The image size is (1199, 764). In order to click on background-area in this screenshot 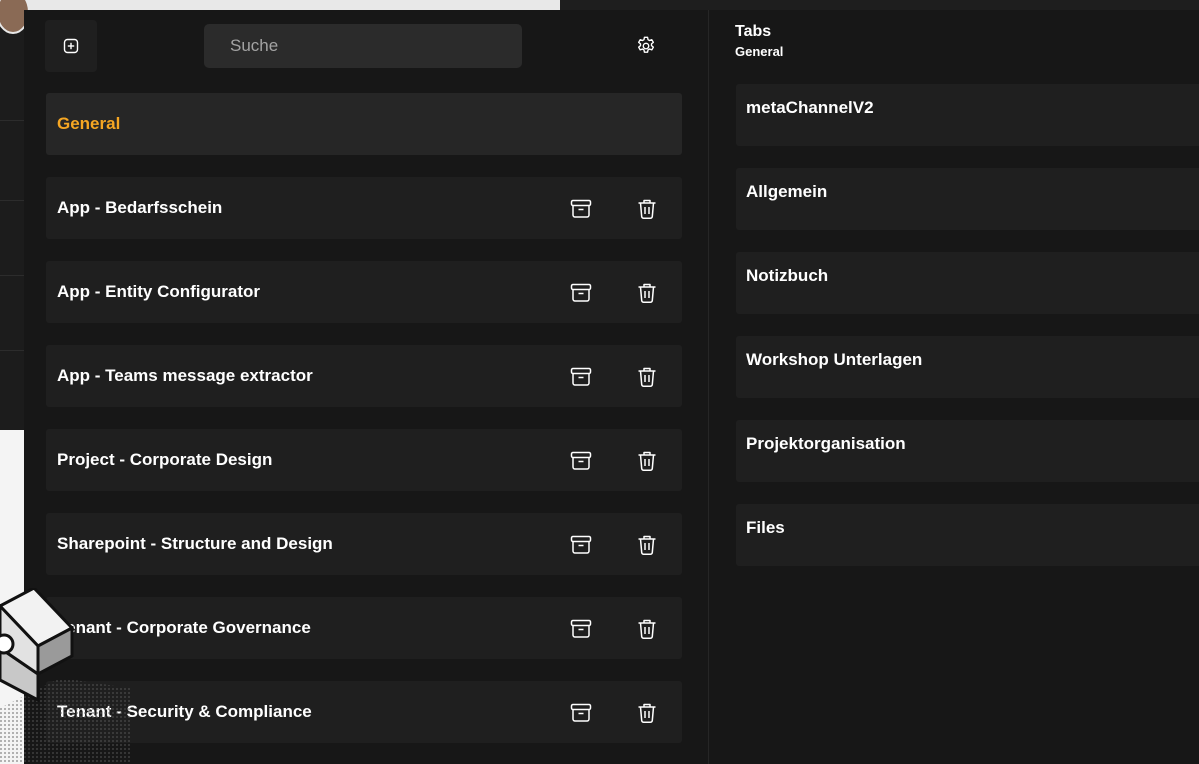, I will do `click(12, 597)`.